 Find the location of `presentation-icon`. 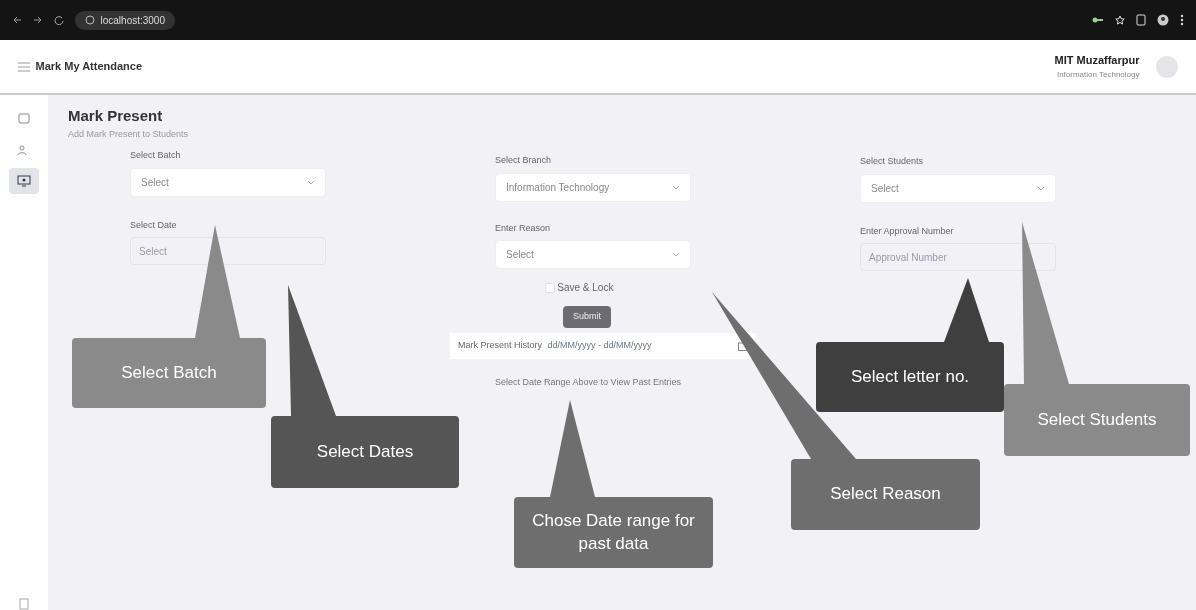

presentation-icon is located at coordinates (24, 181).